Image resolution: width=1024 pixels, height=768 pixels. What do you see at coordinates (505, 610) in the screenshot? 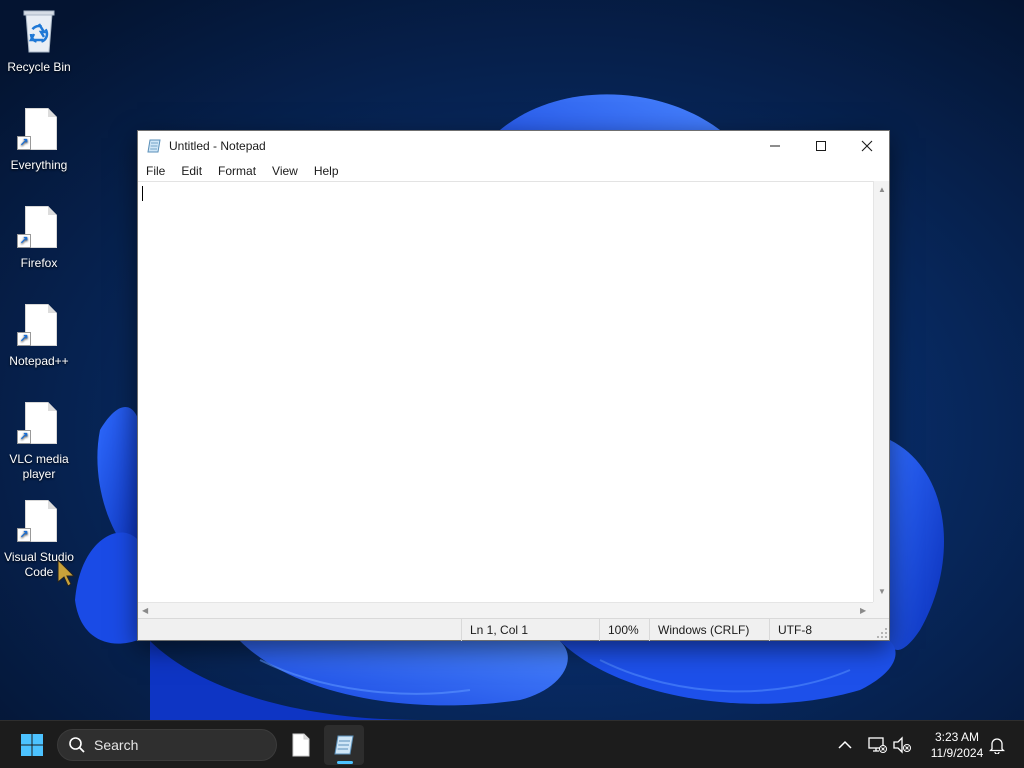
I see `horizontal-scrollbar: ◀ ▶` at bounding box center [505, 610].